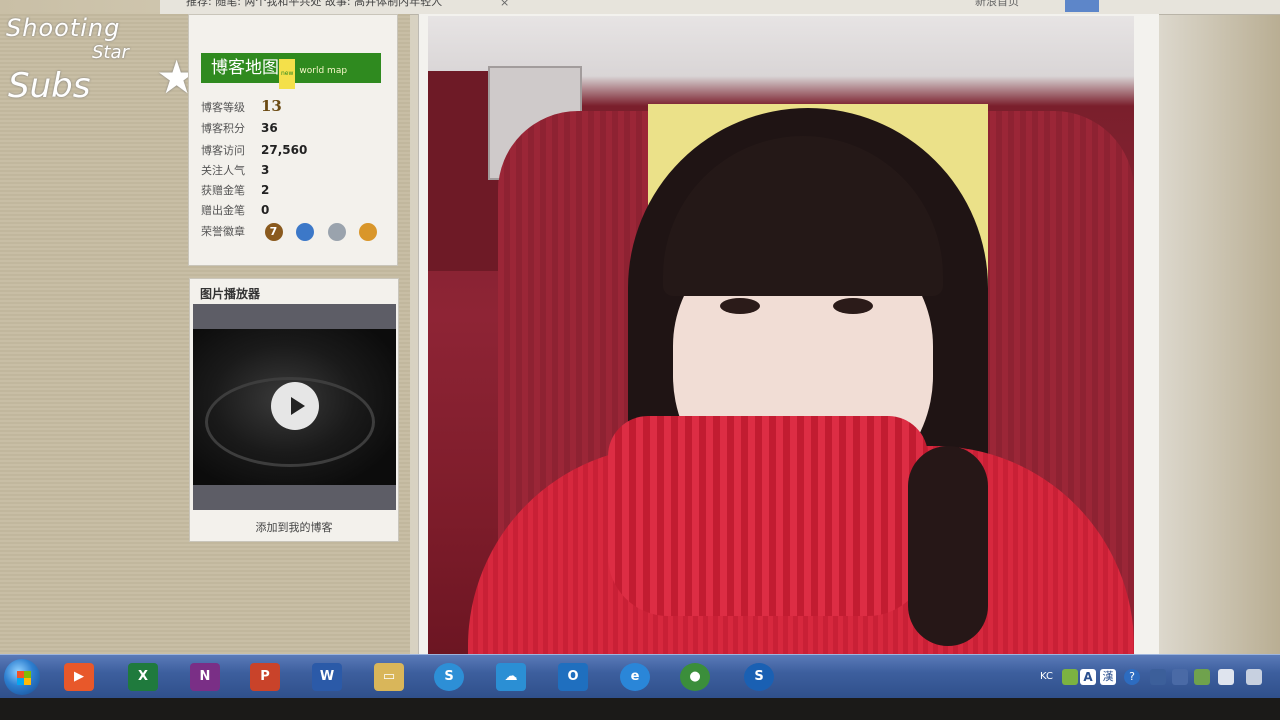 This screenshot has width=1280, height=720. Describe the element at coordinates (720, 7) in the screenshot. I see `browser-top-strip: 推荐: 随笔: 两个我和平共处 故事: 高井体制内年轻人 × 新浪首页` at that location.